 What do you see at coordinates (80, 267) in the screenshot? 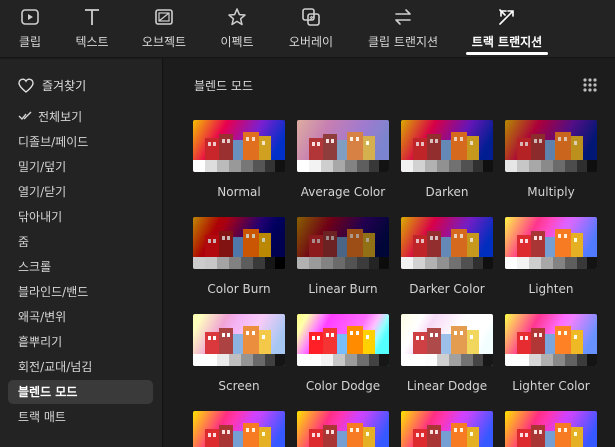
I see `sidebar-item-scroll: 스크롤` at bounding box center [80, 267].